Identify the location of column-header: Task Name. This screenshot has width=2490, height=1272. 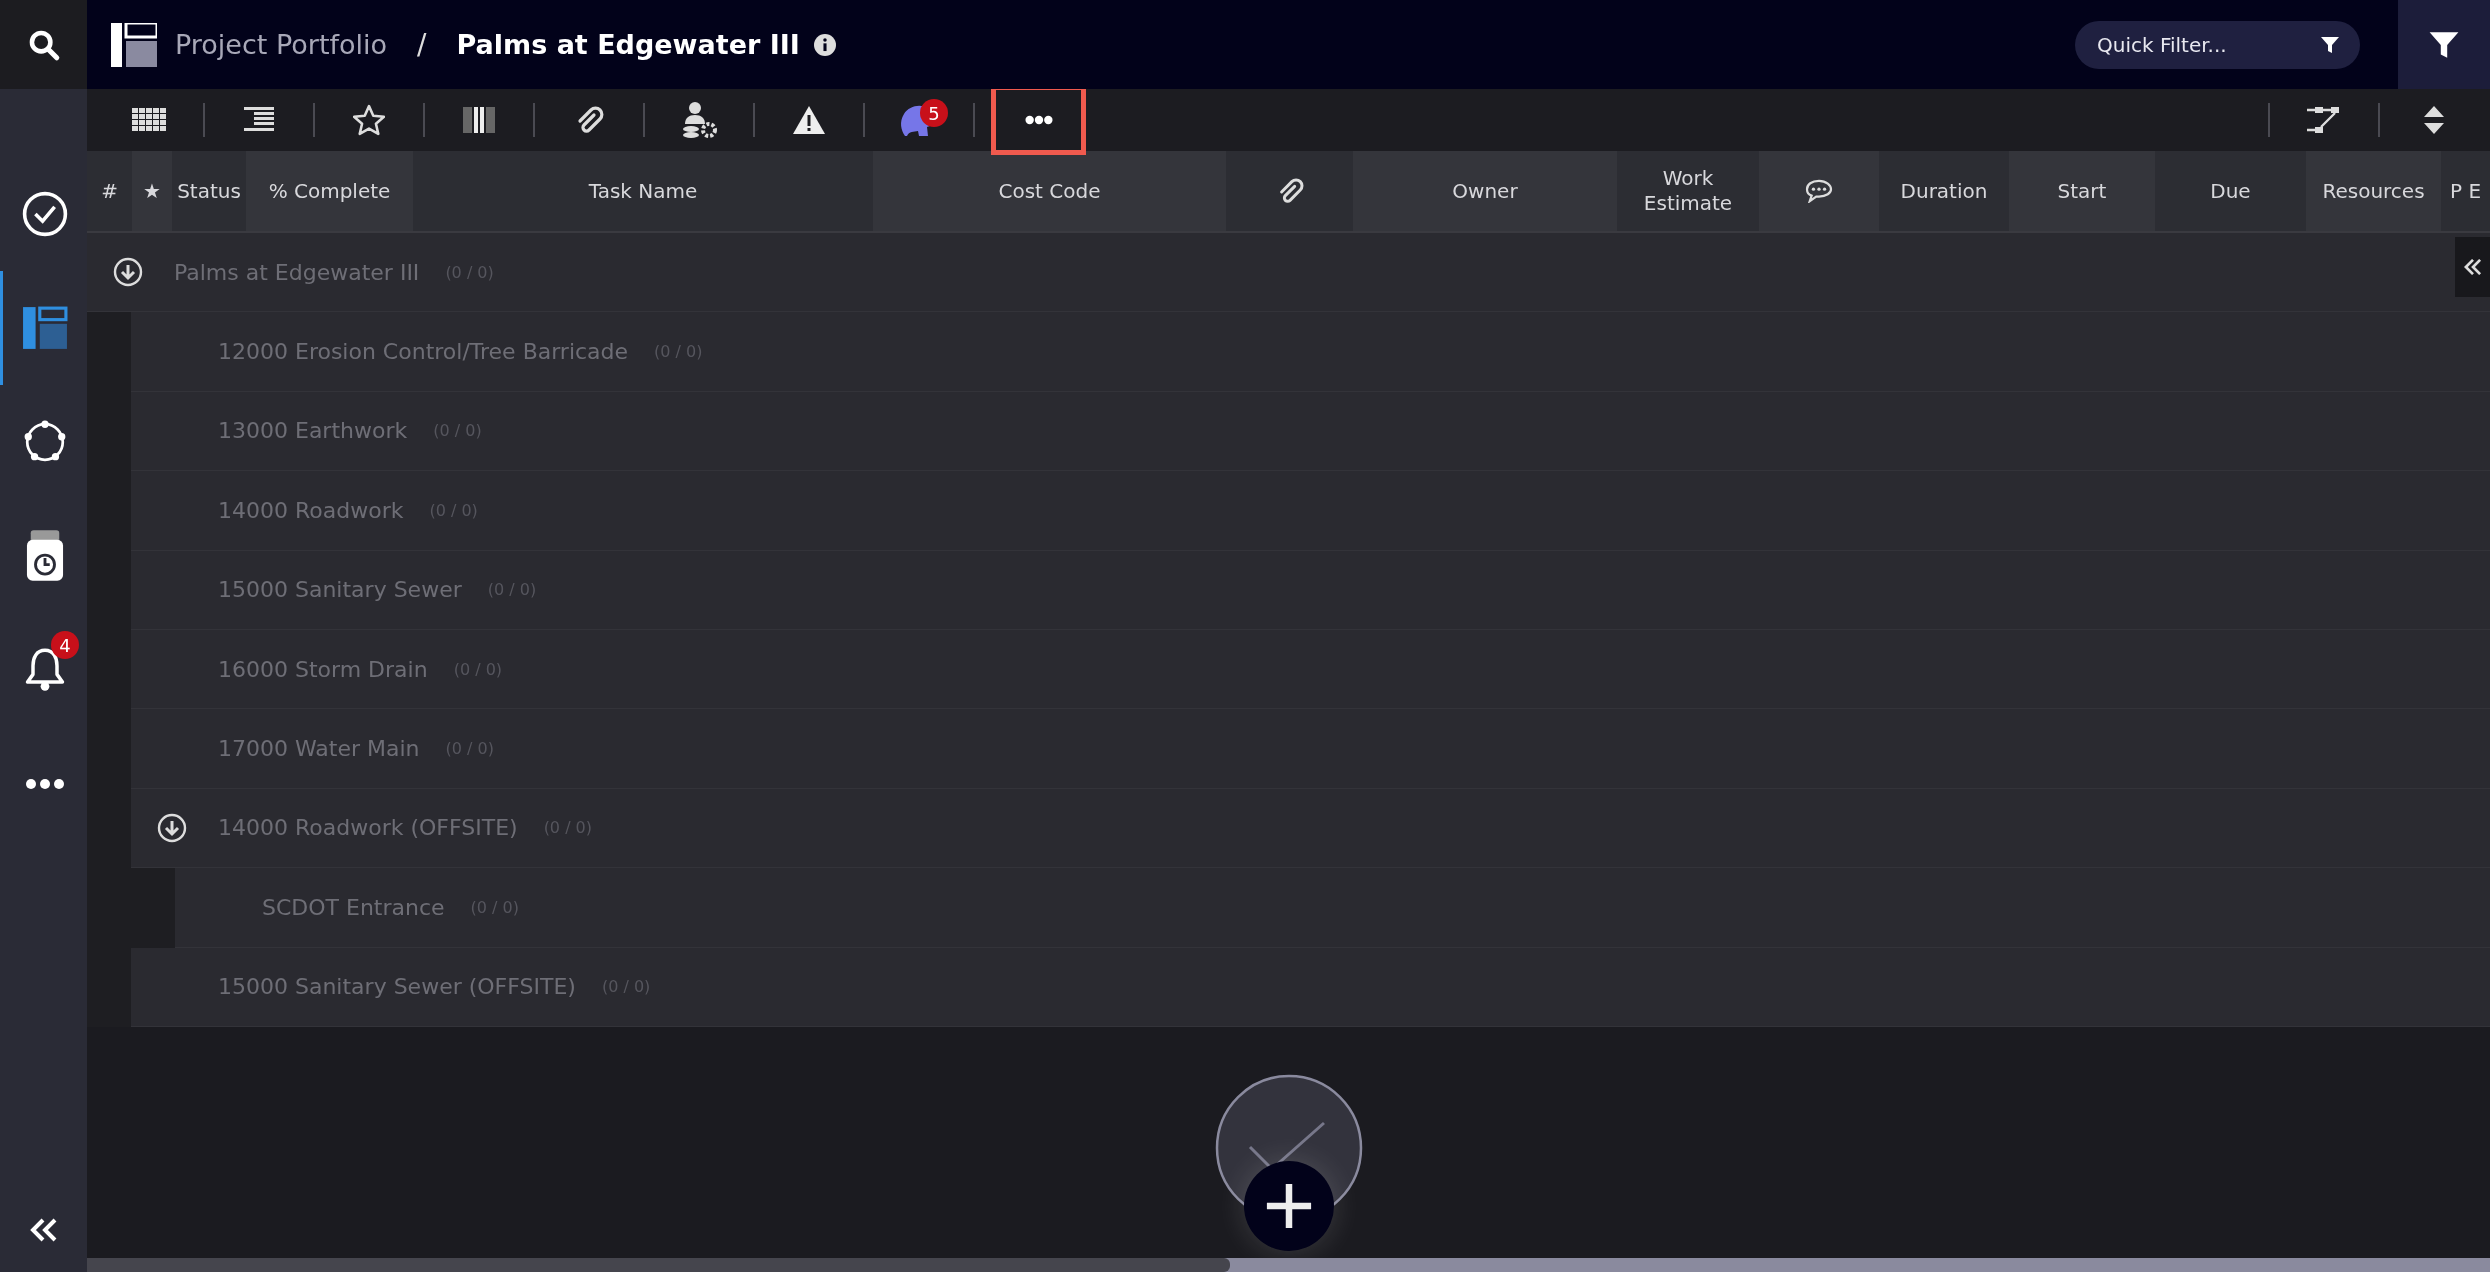
(643, 191).